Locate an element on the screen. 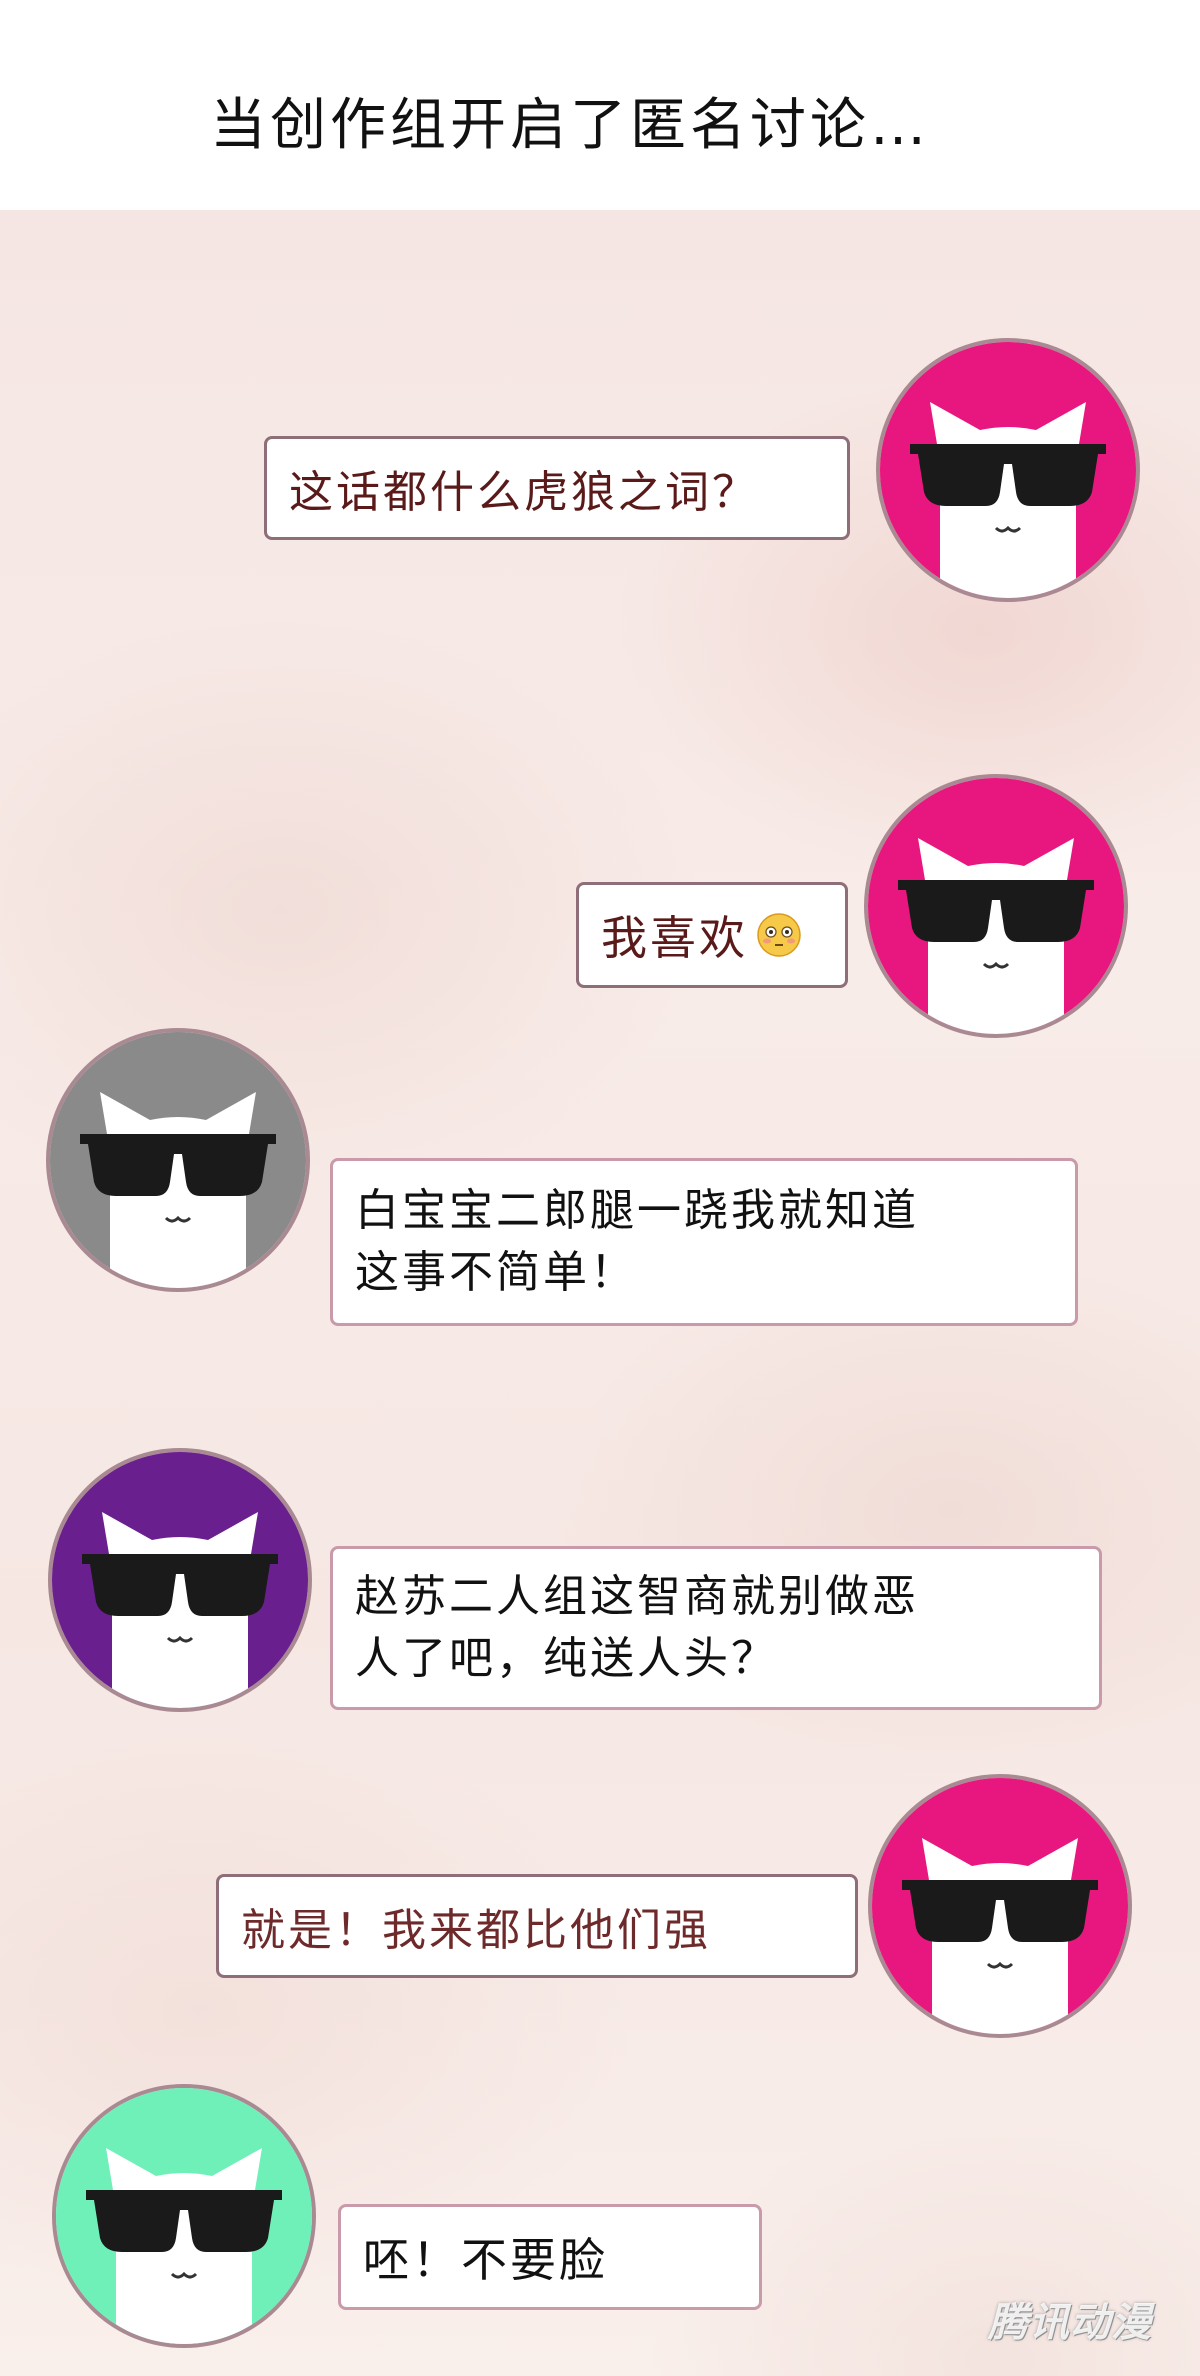 The image size is (1200, 2376). message-bubble-3: 白宝宝二郎腿一跷我就知道 这事不简单！ is located at coordinates (704, 1242).